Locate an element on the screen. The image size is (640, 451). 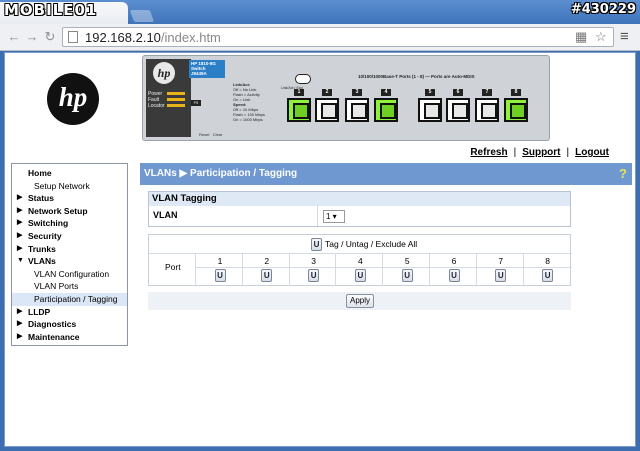
url-text: 192.168.2.10/index.htm is located at coordinates (153, 37).